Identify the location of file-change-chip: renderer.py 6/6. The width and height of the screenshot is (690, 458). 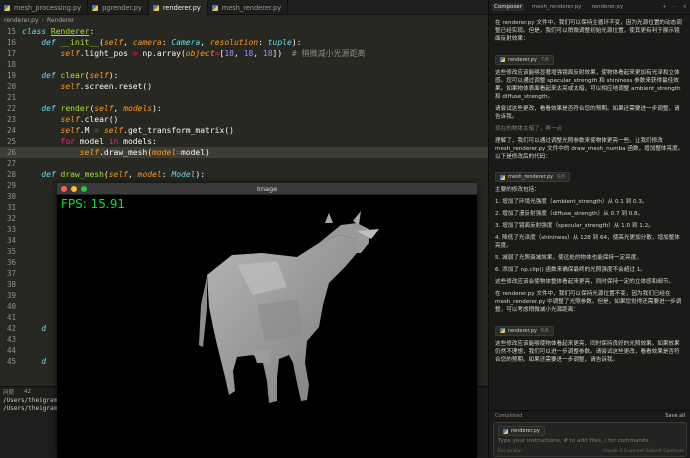
(524, 330).